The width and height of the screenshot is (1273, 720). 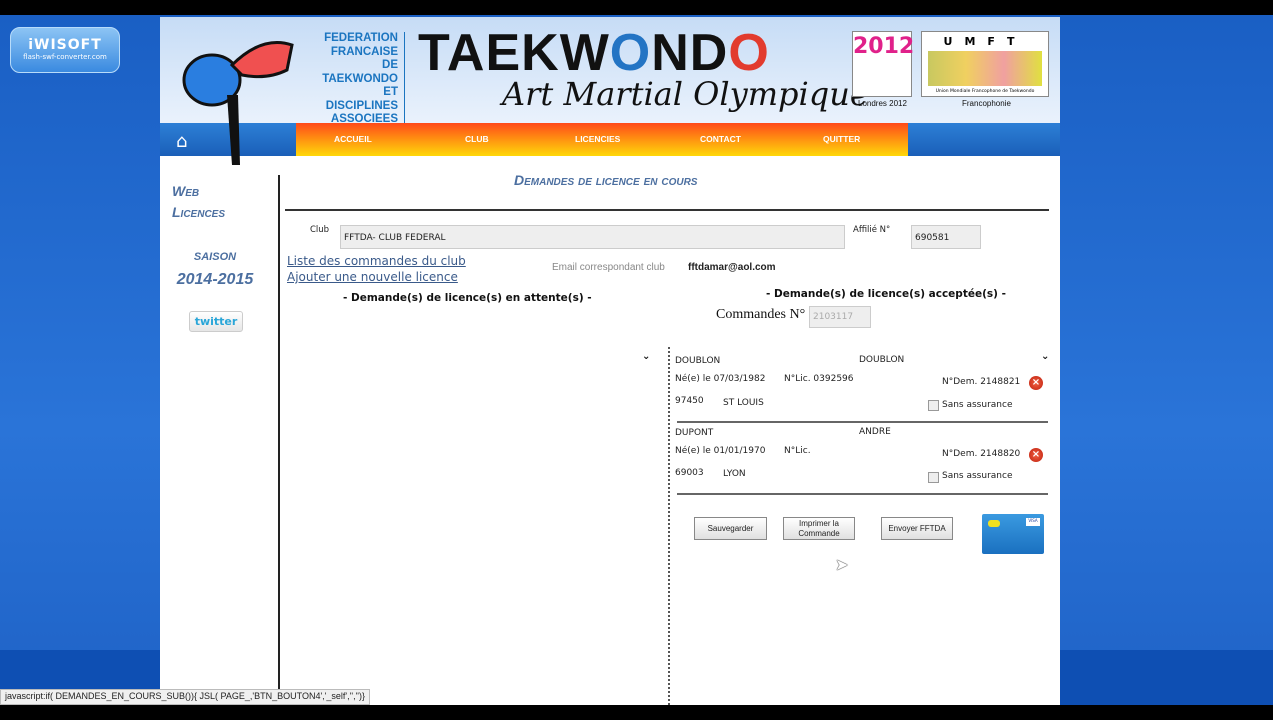 I want to click on page-title: Demandes de licence en cours, so click(x=606, y=180).